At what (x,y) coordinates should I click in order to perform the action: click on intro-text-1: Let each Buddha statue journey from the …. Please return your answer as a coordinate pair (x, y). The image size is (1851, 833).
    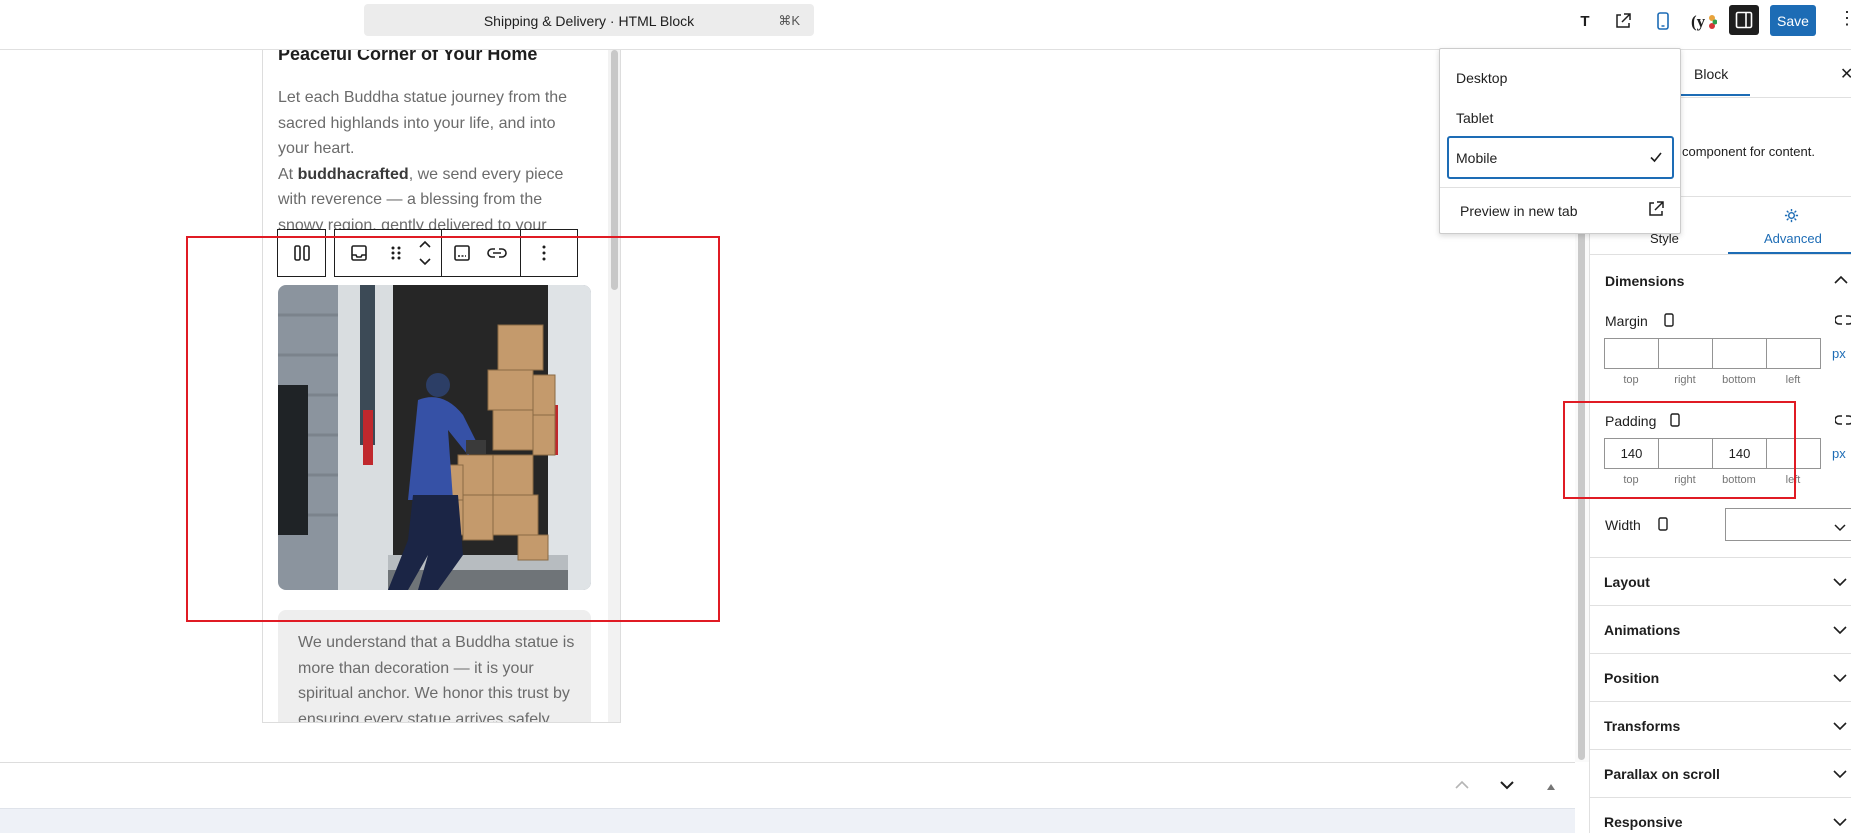
    Looking at the image, I should click on (423, 123).